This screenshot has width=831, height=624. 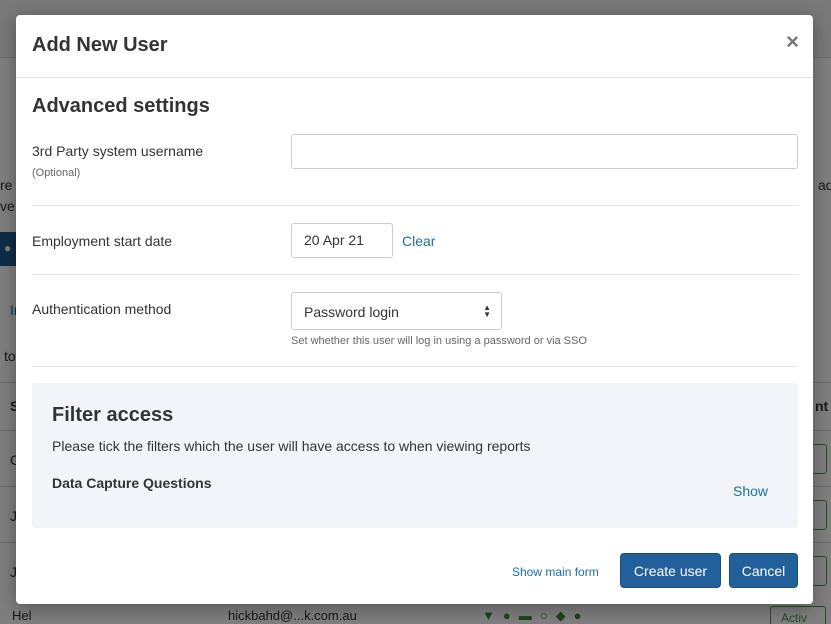 I want to click on show-main-form-link: Show main form, so click(x=555, y=572).